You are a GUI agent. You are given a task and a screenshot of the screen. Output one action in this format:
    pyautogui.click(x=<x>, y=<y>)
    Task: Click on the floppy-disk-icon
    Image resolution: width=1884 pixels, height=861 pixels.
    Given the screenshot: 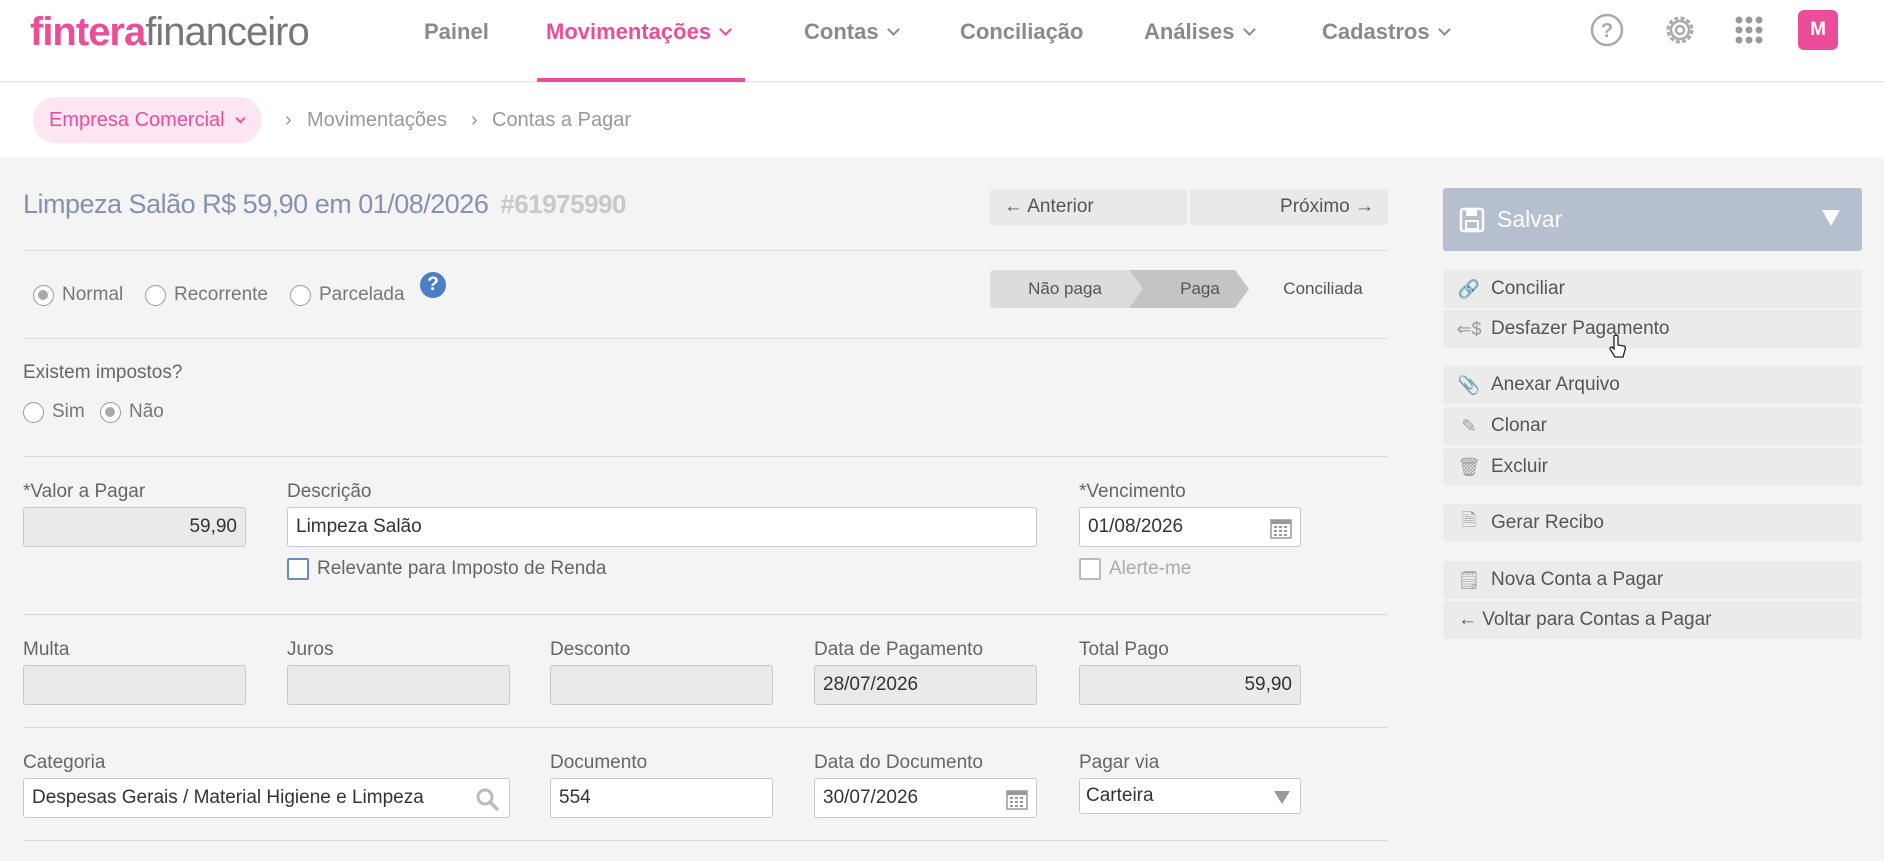 What is the action you would take?
    pyautogui.click(x=1472, y=219)
    